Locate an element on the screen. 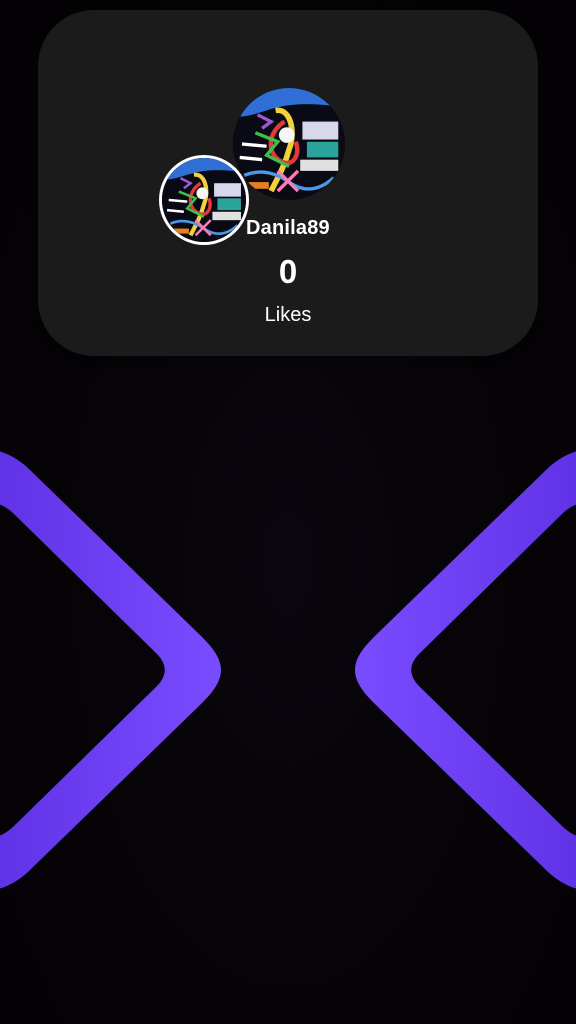 Image resolution: width=576 pixels, height=1024 pixels. profile-avatar-small is located at coordinates (204, 200).